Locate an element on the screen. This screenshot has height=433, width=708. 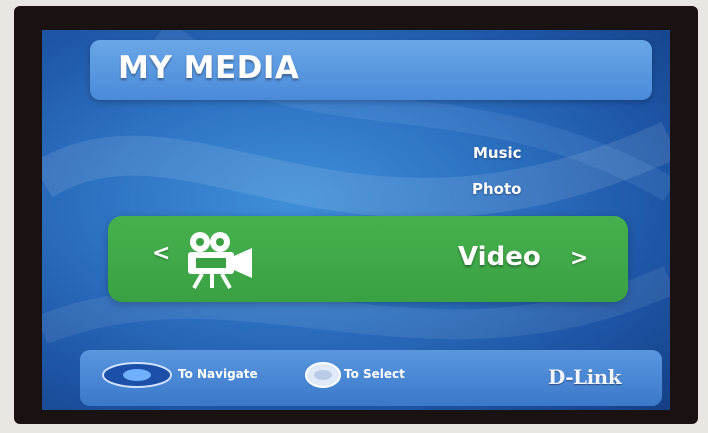
menu-item-photo: Photo is located at coordinates (496, 189).